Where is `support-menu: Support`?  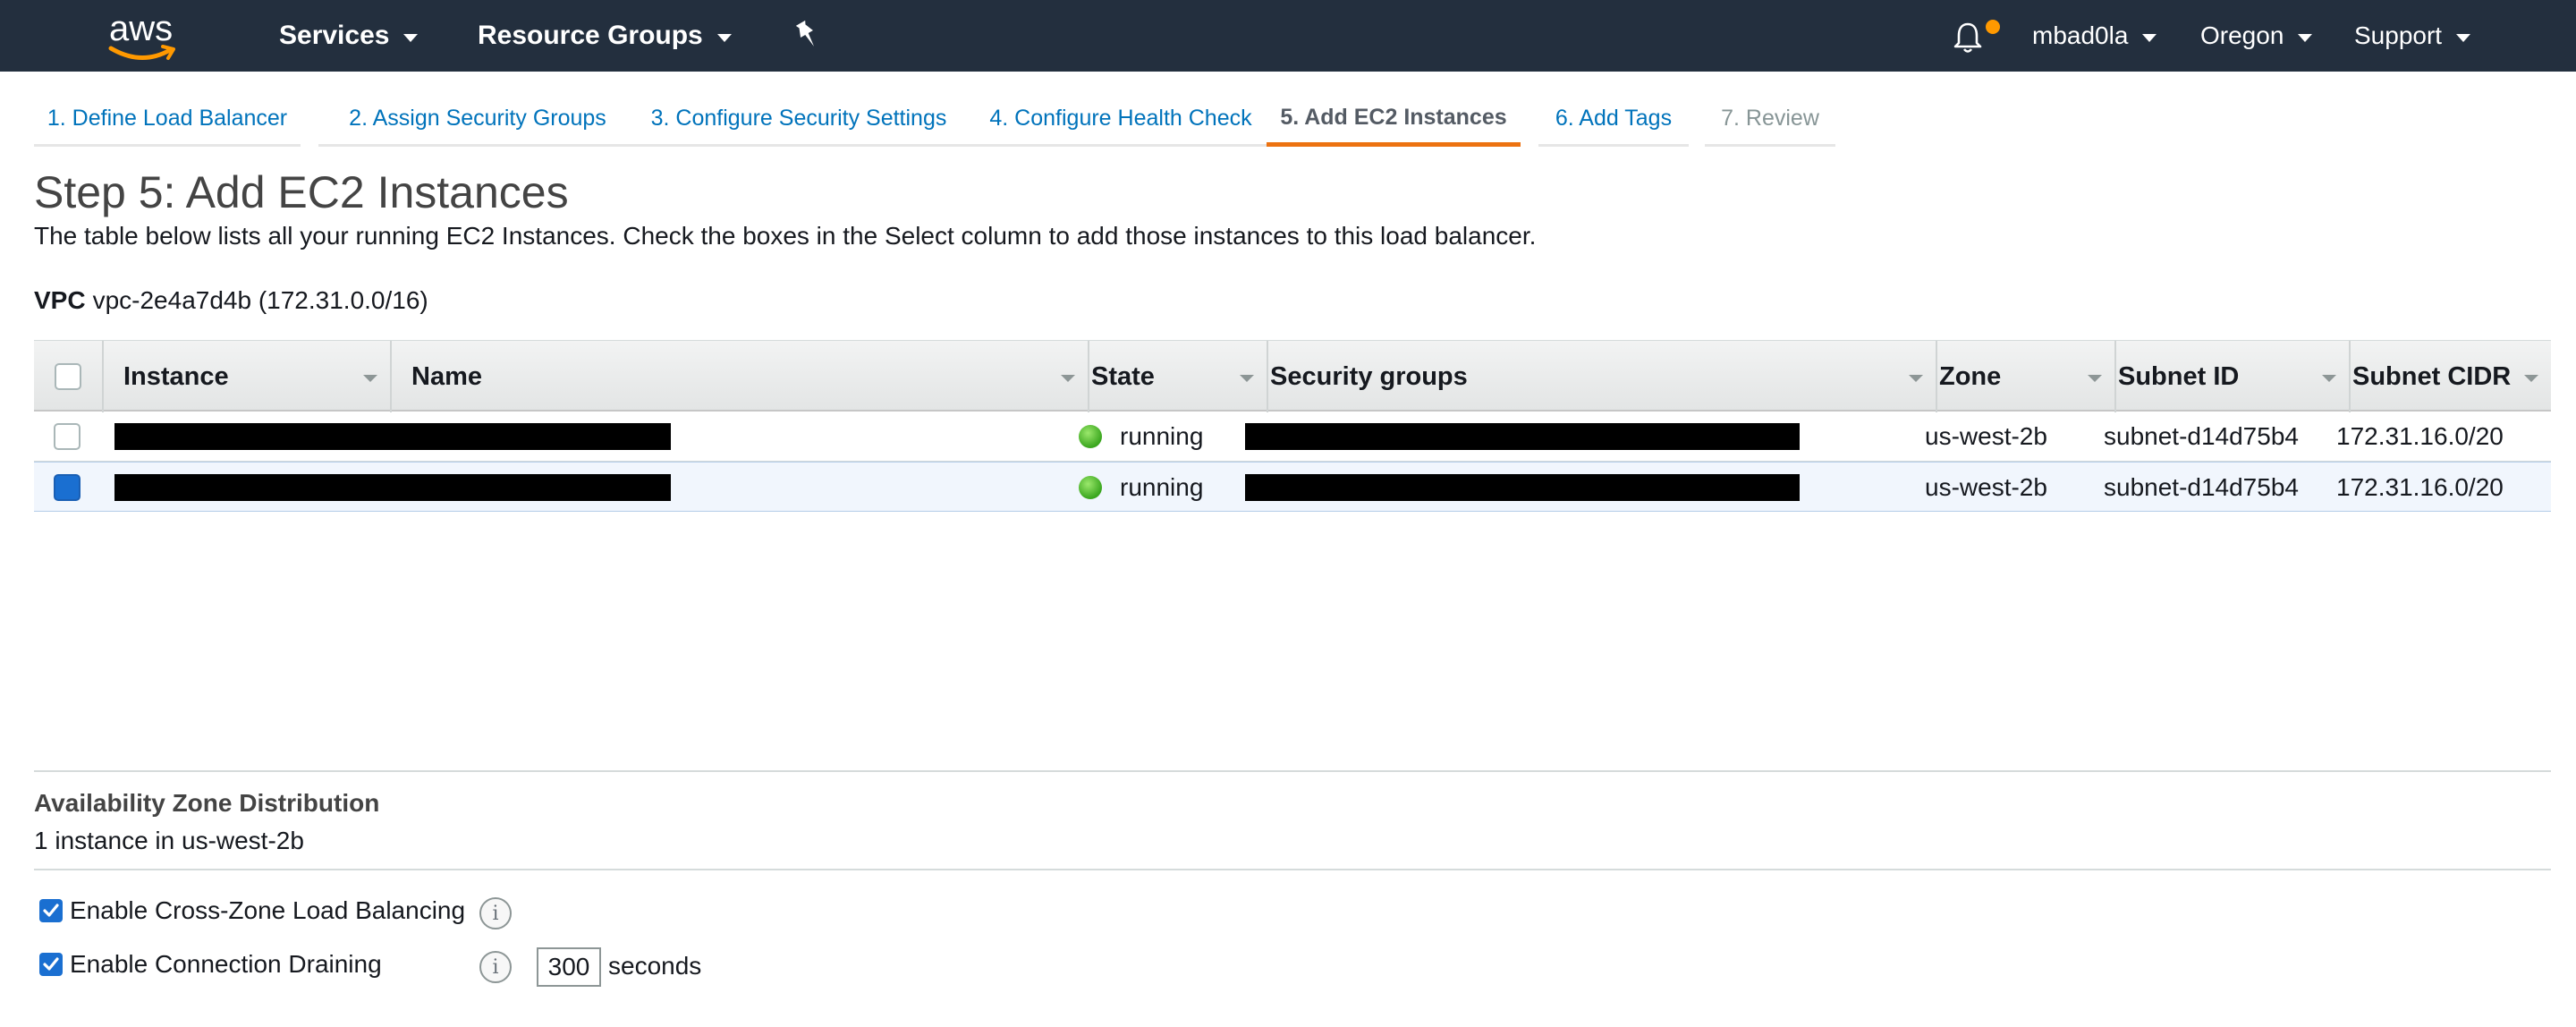
support-menu: Support is located at coordinates (2412, 36).